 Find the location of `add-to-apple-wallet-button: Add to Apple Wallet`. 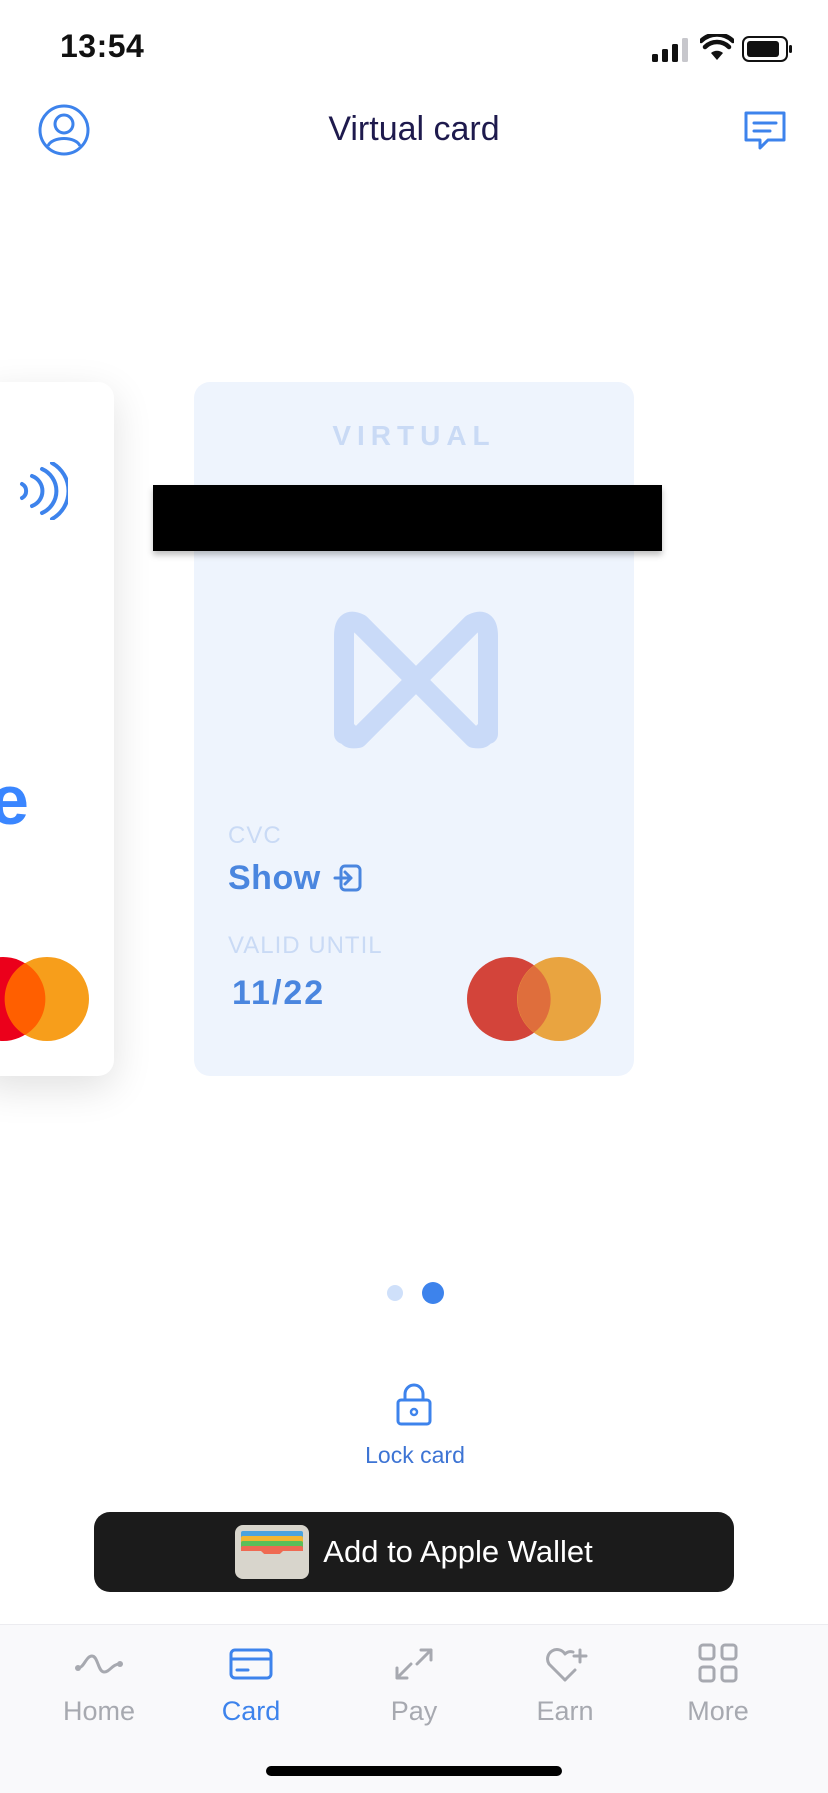

add-to-apple-wallet-button: Add to Apple Wallet is located at coordinates (414, 1552).